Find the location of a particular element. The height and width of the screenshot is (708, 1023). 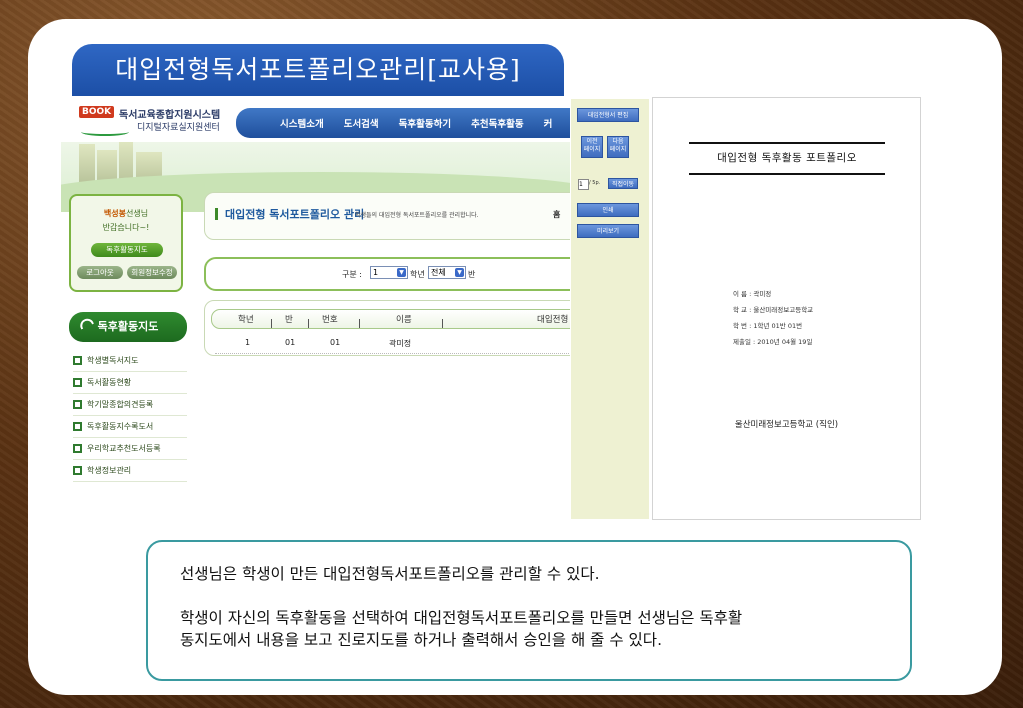

submission-date-line: 제출일 : 2010년 04월 19일 is located at coordinates (773, 342).